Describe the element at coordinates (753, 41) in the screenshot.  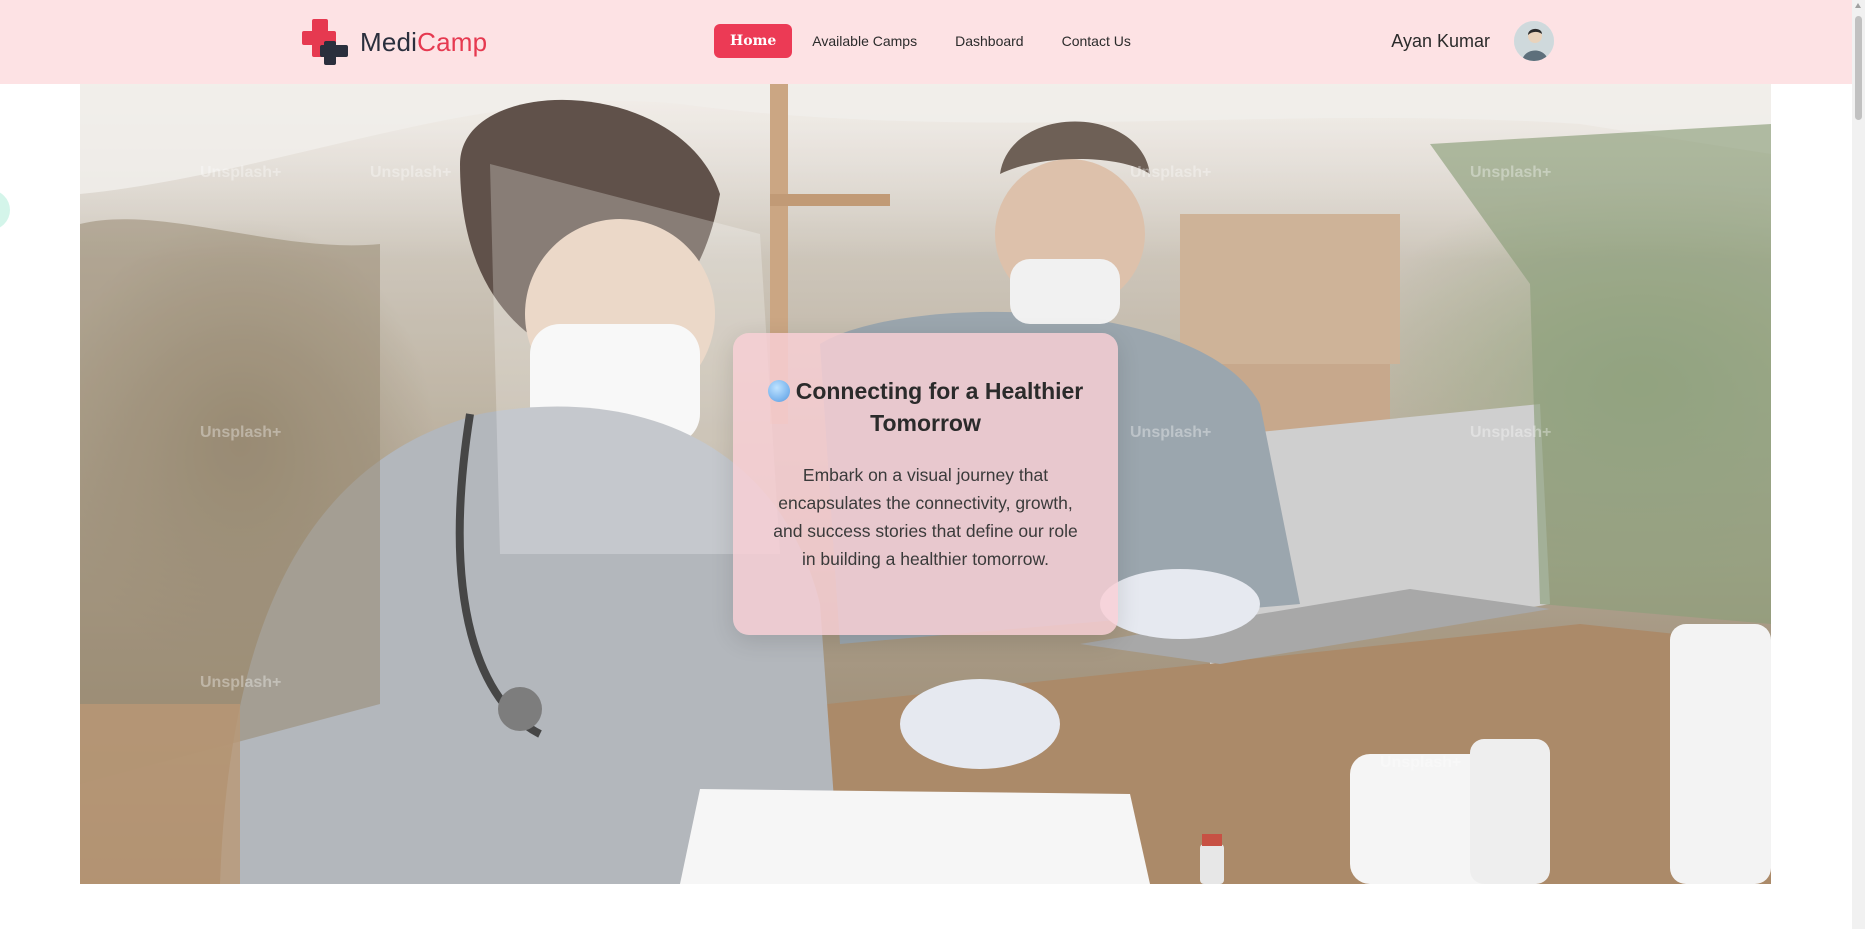
I see `nav-home: Home` at that location.